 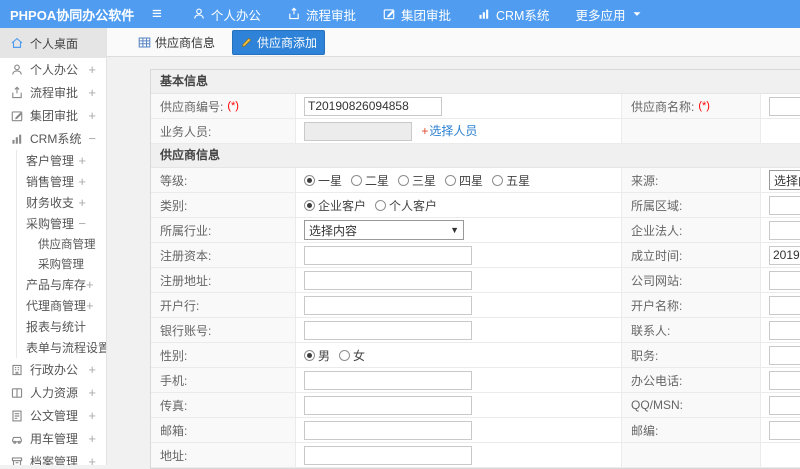 What do you see at coordinates (784, 255) in the screenshot?
I see `founded-date-input` at bounding box center [784, 255].